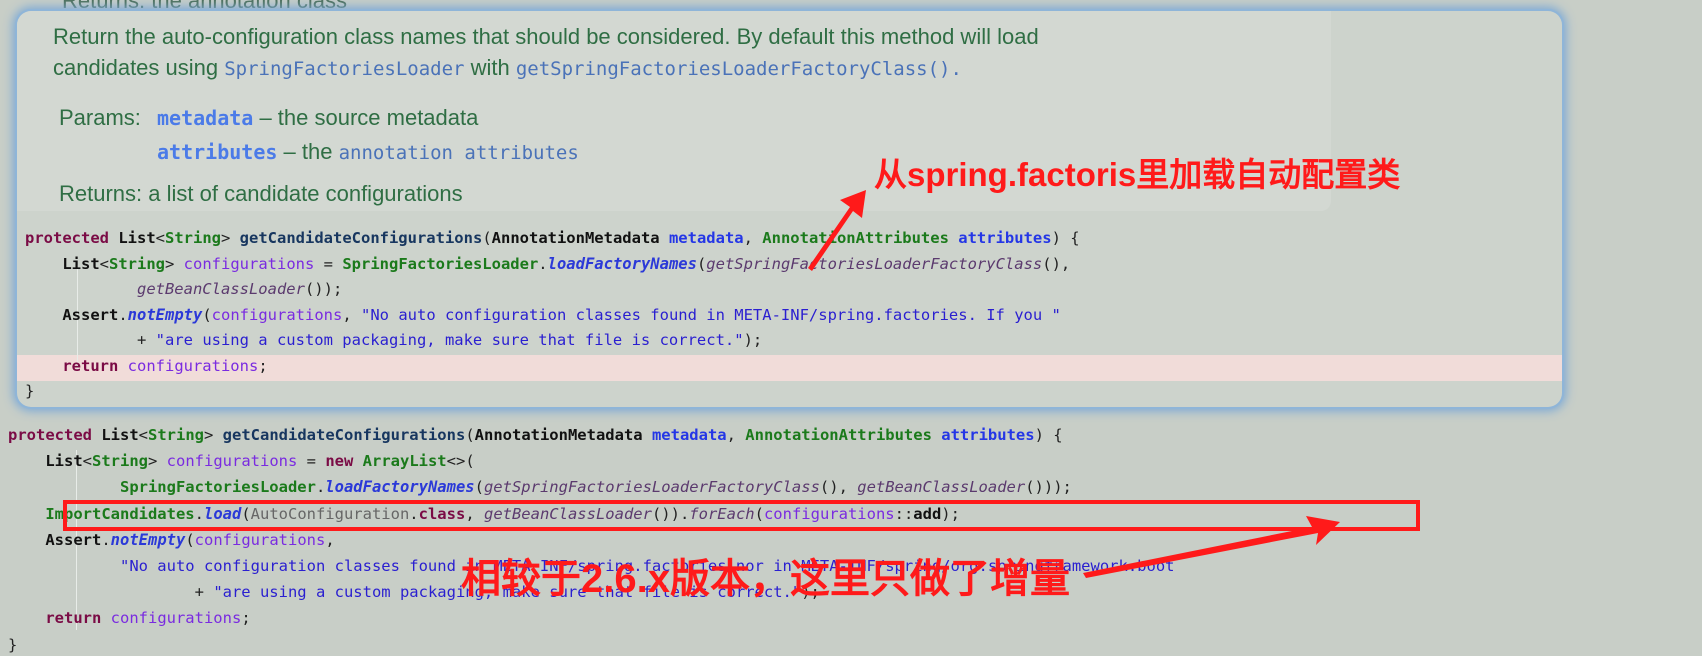  I want to click on arrow-to-method, so click(837, 230).